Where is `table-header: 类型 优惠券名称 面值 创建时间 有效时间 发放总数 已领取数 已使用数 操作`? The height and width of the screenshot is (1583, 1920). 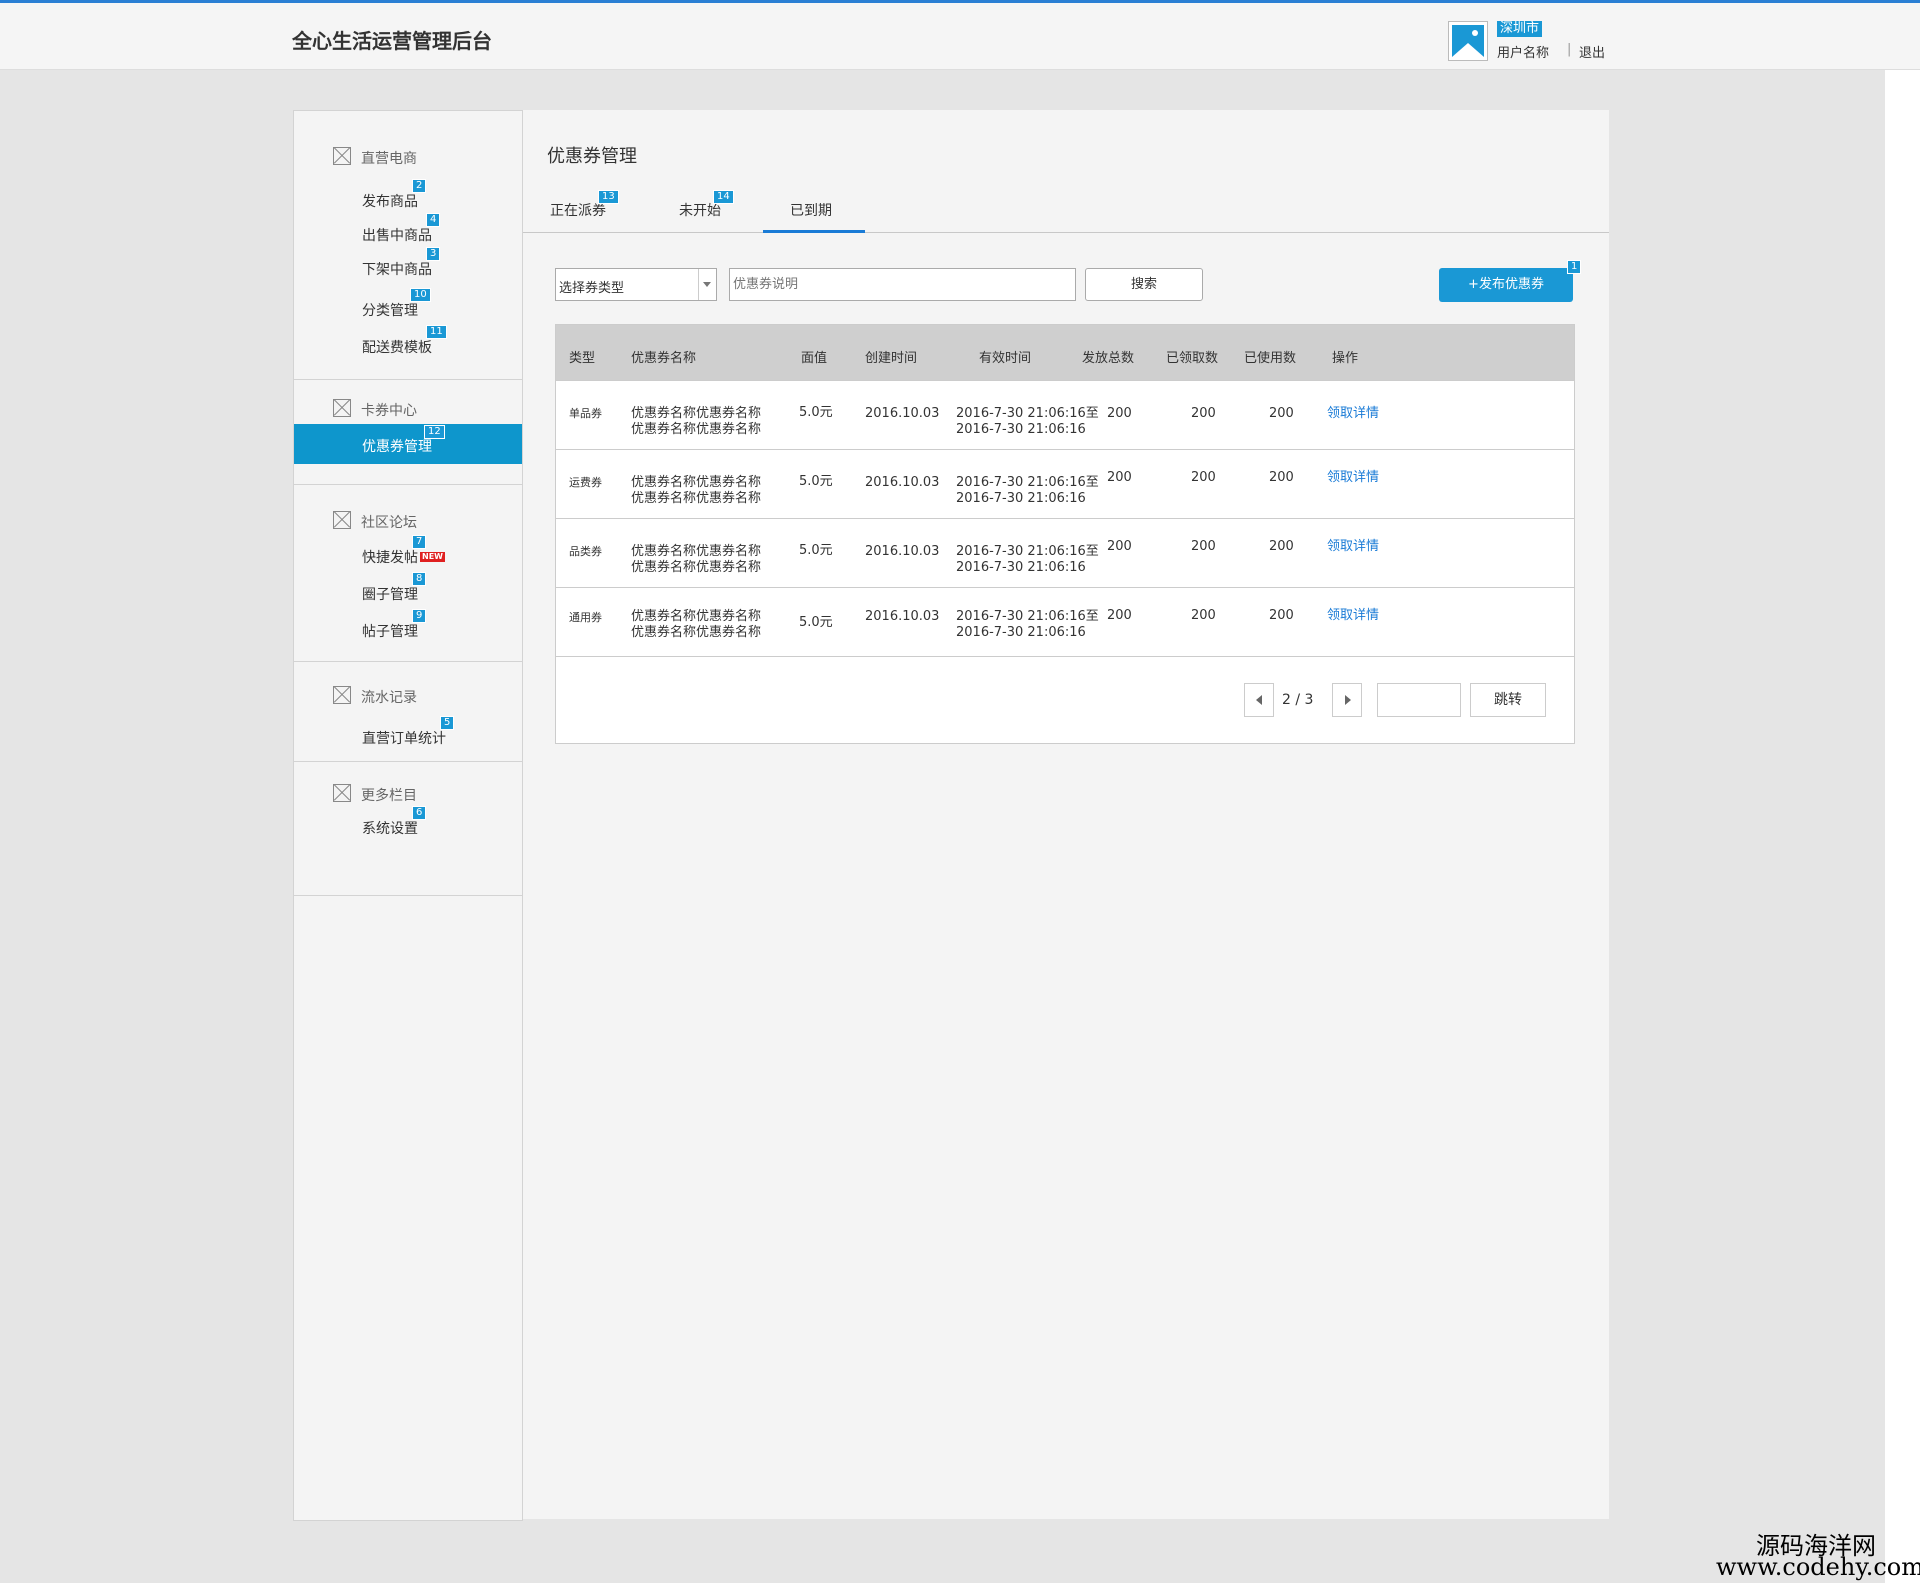
table-header: 类型 优惠券名称 面值 创建时间 有效时间 发放总数 已领取数 已使用数 操作 is located at coordinates (1065, 353).